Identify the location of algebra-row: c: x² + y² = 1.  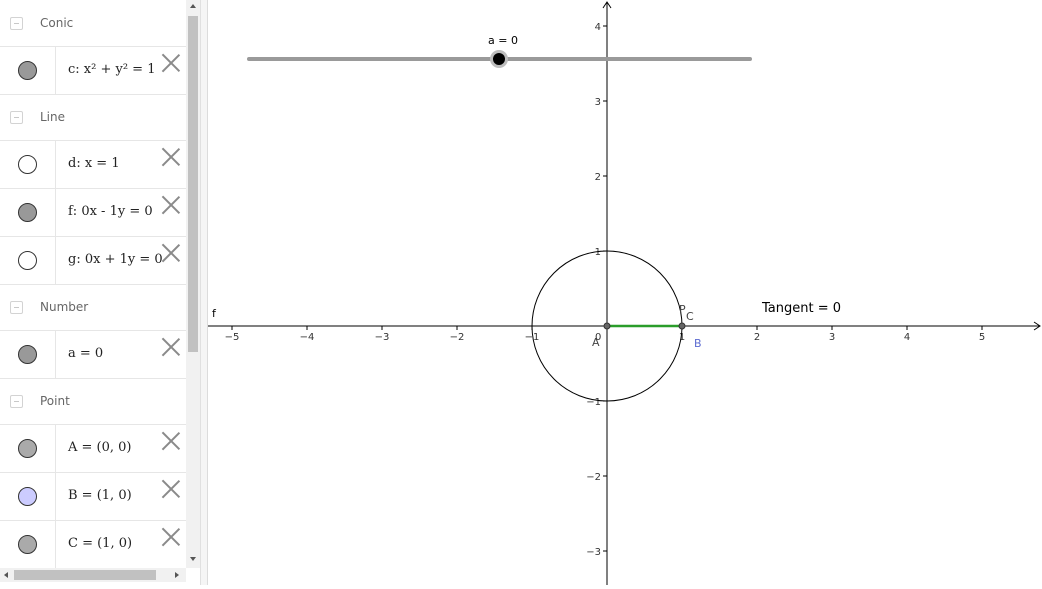
(93, 70).